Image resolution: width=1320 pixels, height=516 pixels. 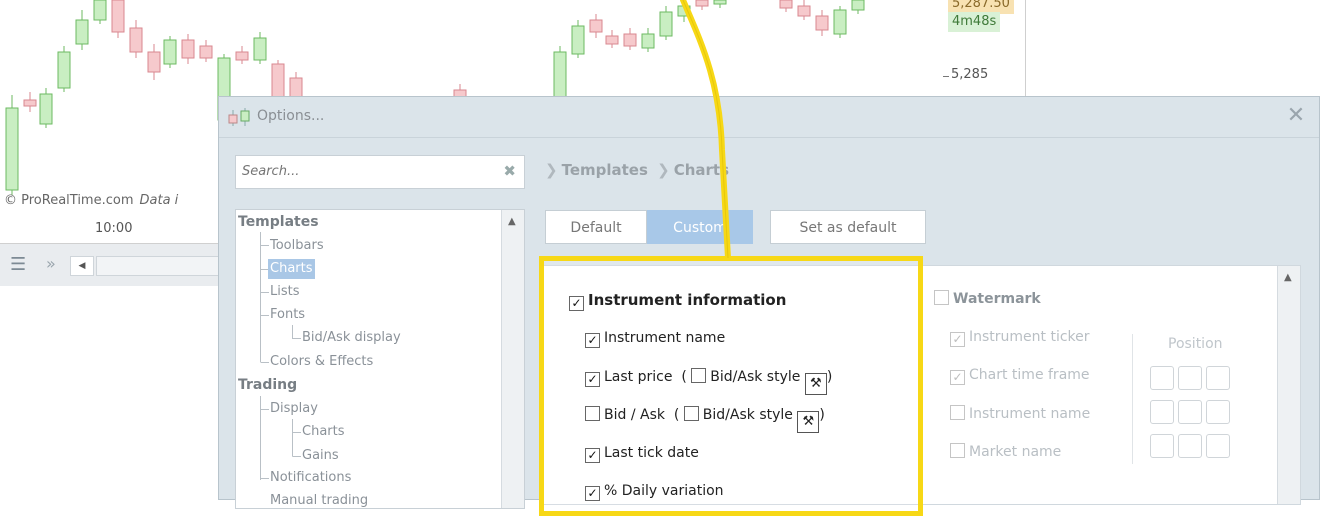 I want to click on close-icon: ✕, so click(x=1296, y=116).